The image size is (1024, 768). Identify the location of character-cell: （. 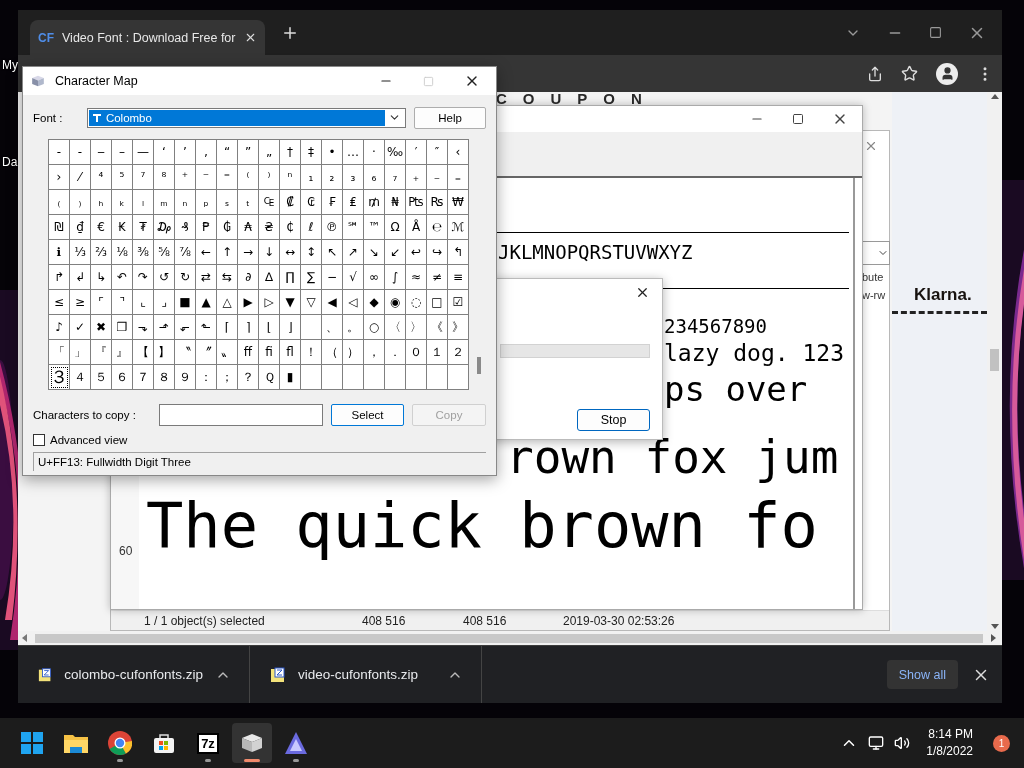
(332, 352).